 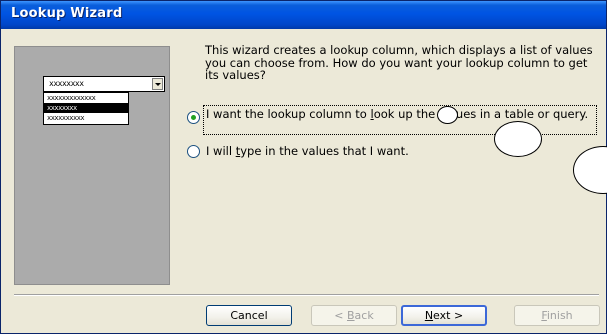 What do you see at coordinates (518, 139) in the screenshot?
I see `marker-circle-medium` at bounding box center [518, 139].